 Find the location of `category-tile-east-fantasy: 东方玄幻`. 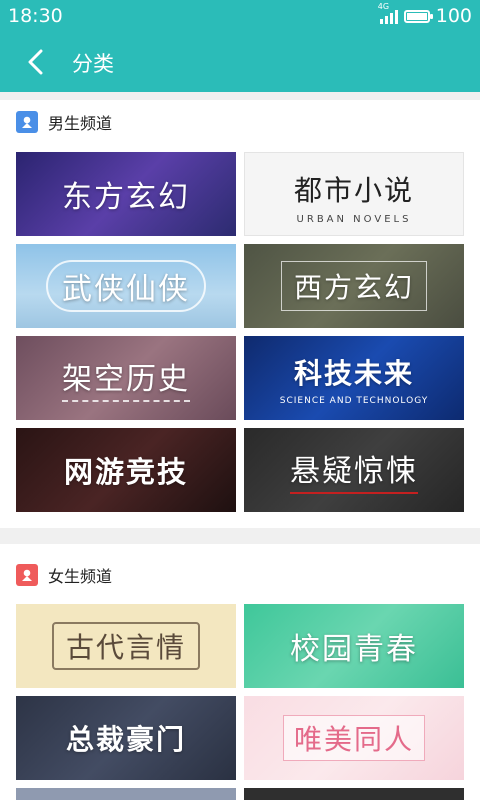

category-tile-east-fantasy: 东方玄幻 is located at coordinates (126, 194).